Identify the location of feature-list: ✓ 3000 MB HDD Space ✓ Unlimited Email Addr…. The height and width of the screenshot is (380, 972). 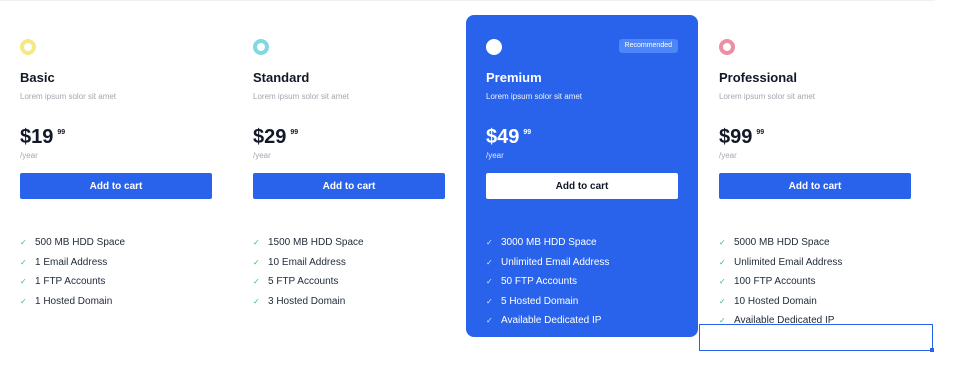
(547, 282).